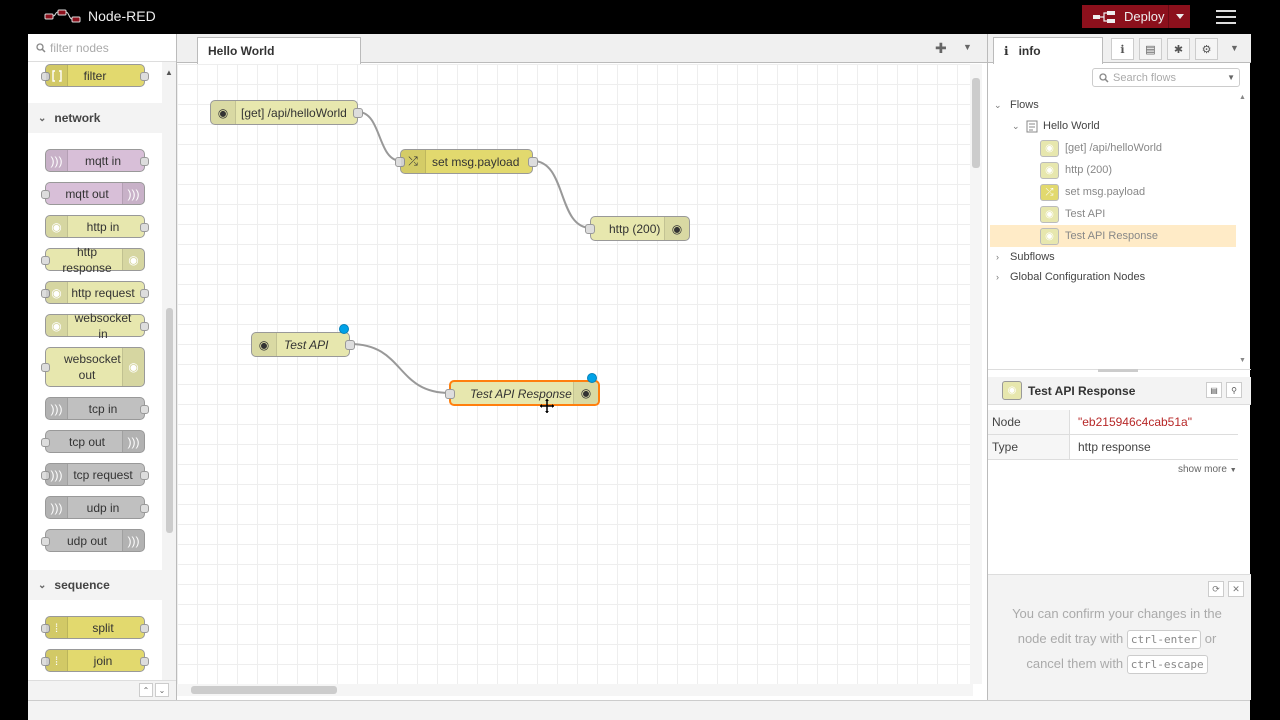 Image resolution: width=1280 pixels, height=720 pixels. What do you see at coordinates (102, 690) in the screenshot?
I see `palette-footer: ⌃ ⌄` at bounding box center [102, 690].